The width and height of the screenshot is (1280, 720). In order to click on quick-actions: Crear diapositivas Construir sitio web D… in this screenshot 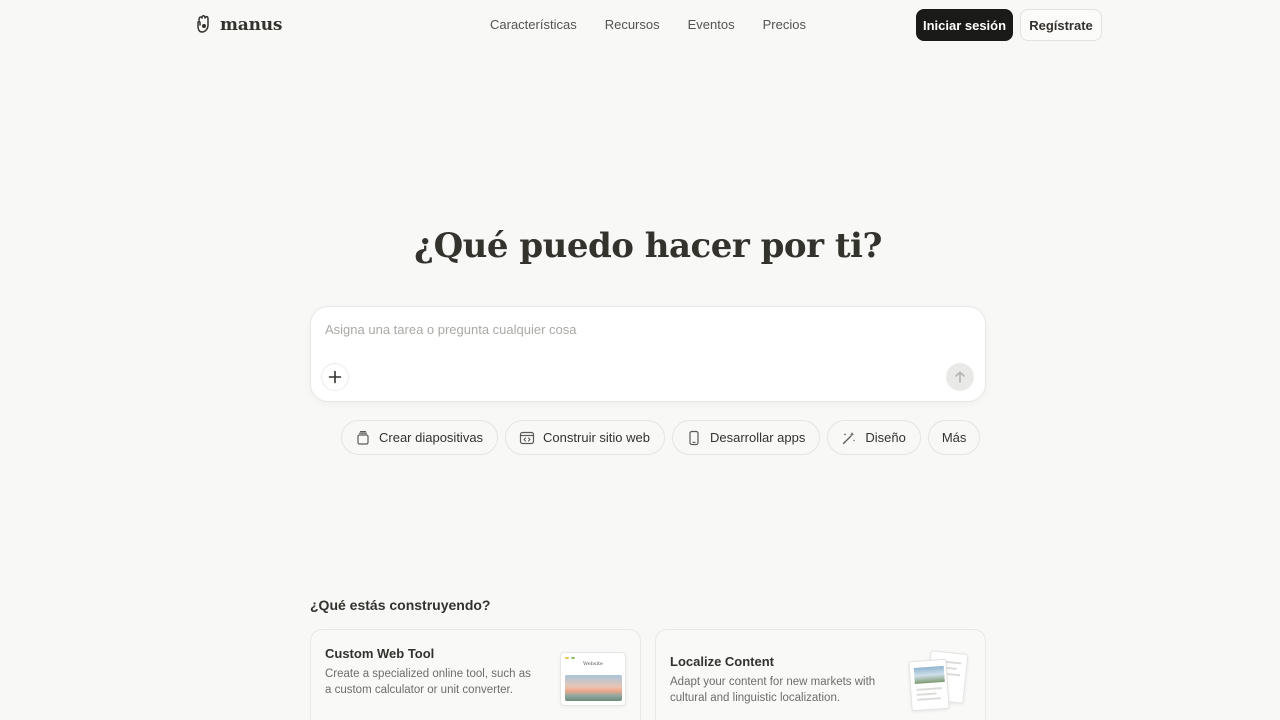, I will do `click(661, 437)`.